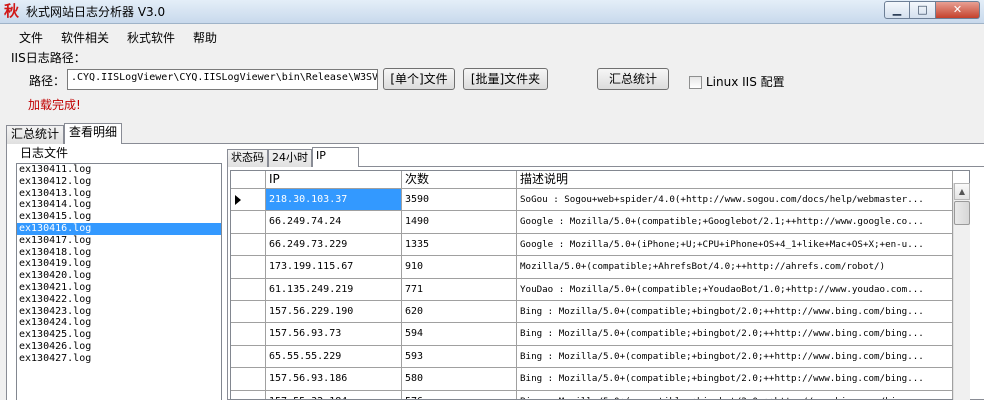 The height and width of the screenshot is (400, 984). Describe the element at coordinates (335, 157) in the screenshot. I see `tab-ip: IP` at that location.